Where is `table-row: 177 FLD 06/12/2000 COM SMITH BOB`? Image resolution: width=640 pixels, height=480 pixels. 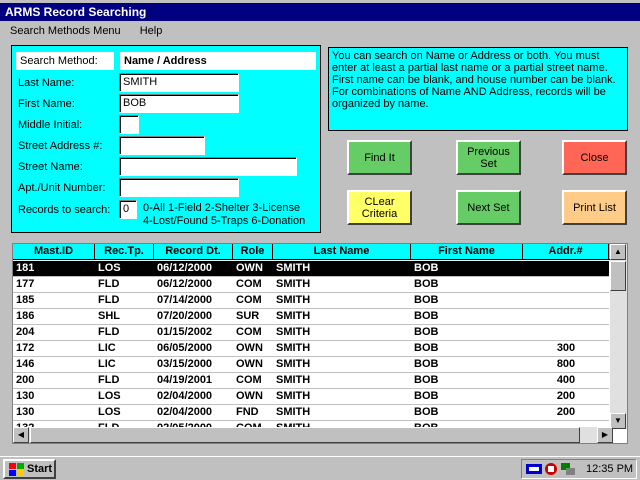
table-row: 177 FLD 06/12/2000 COM SMITH BOB is located at coordinates (311, 285).